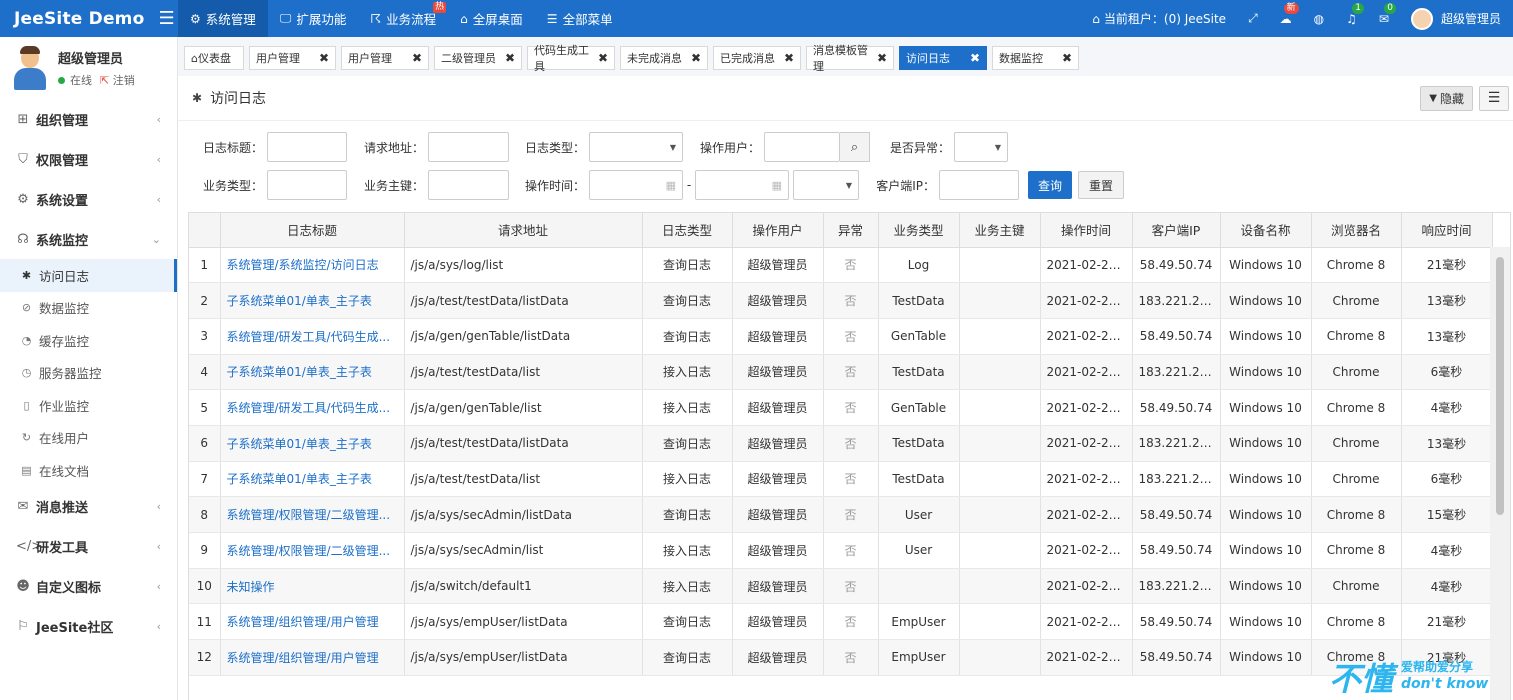 This screenshot has width=1513, height=700. I want to click on topnav-item-4: ⌂ 全屏桌面, so click(491, 18).